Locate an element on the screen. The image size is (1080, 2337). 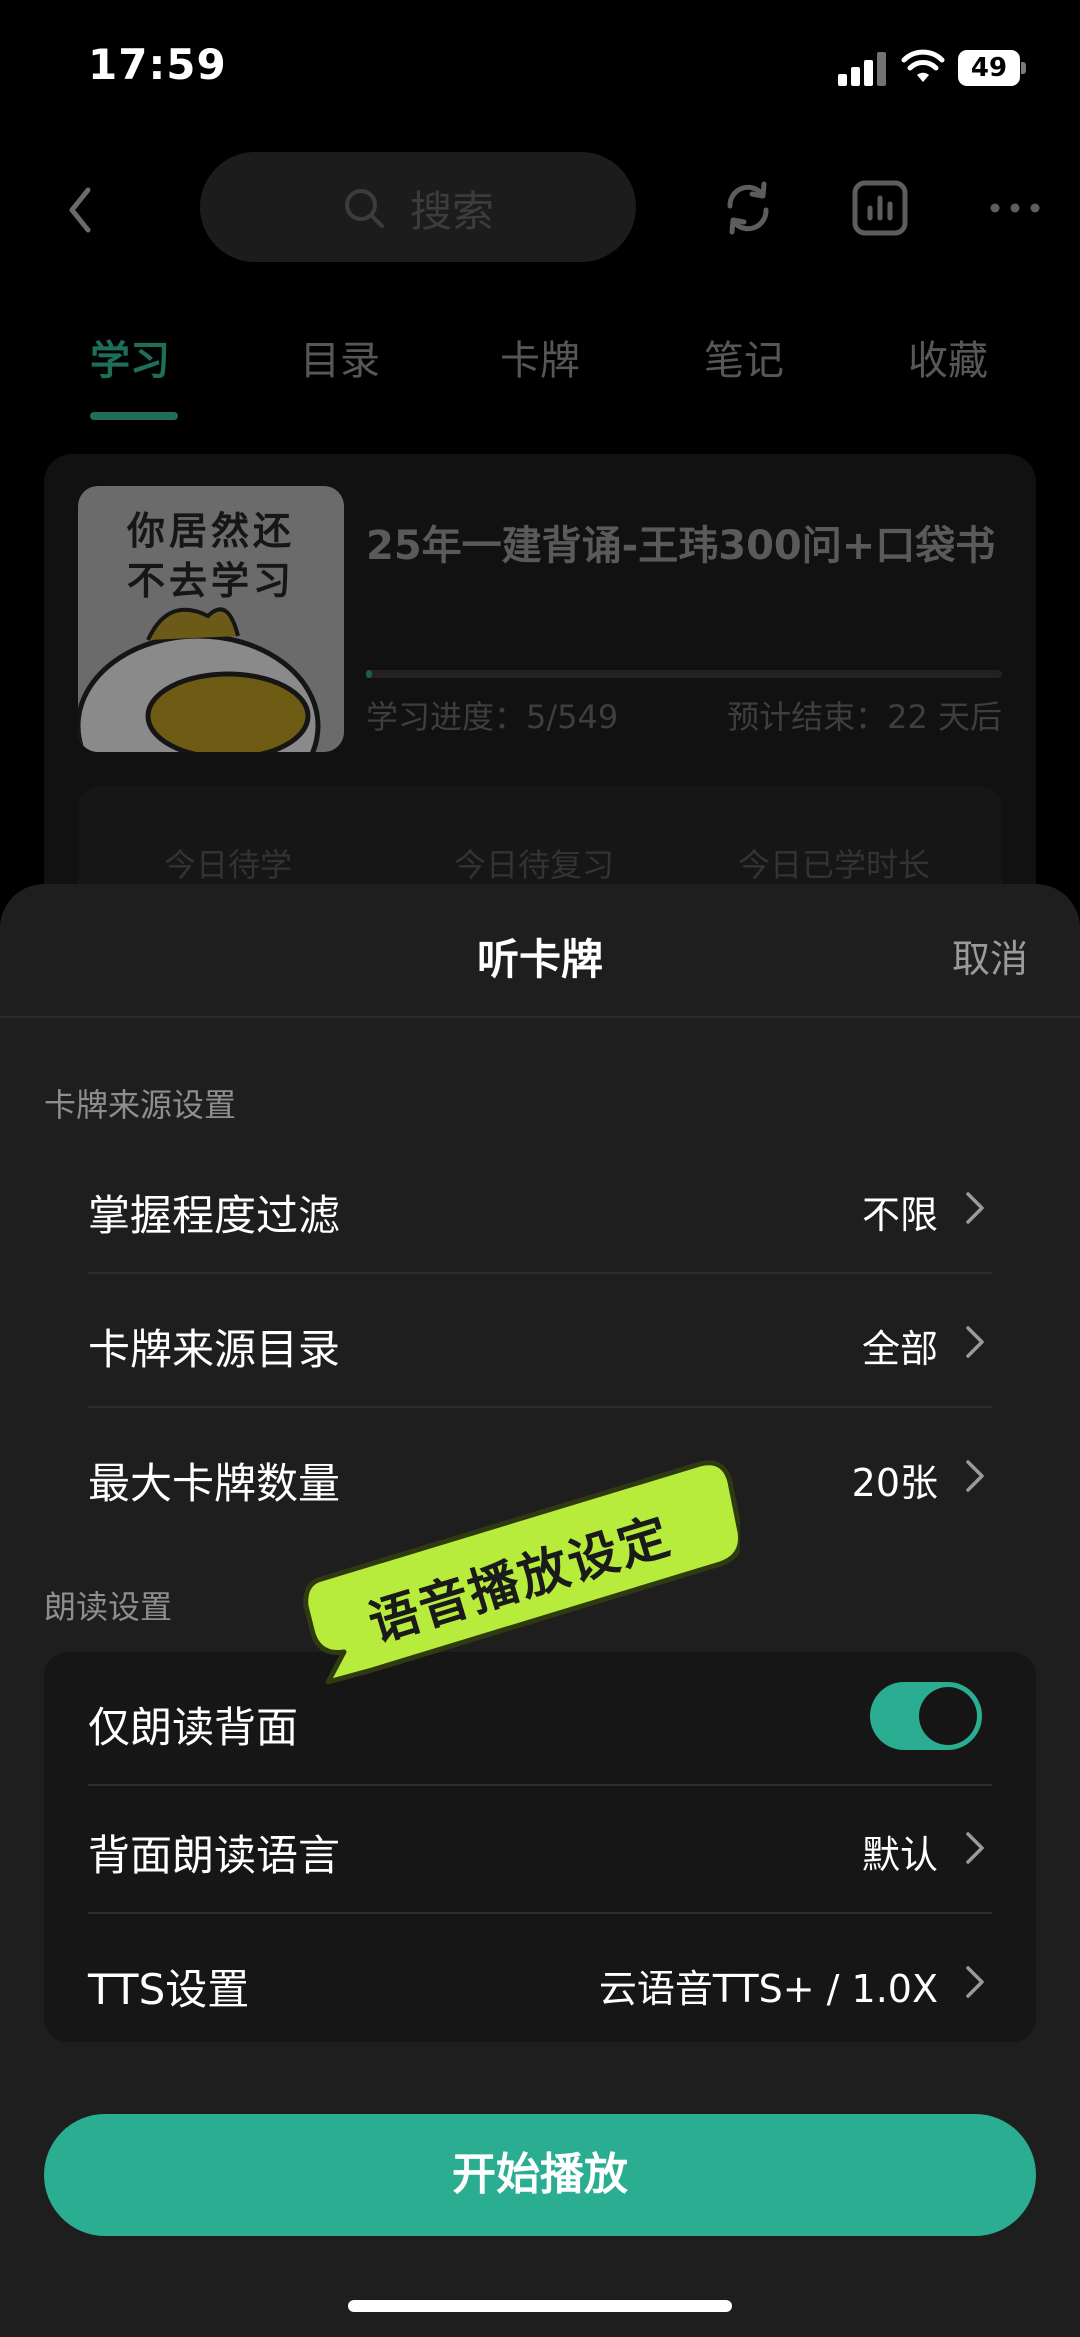
row-label: 掌握程度过滤 is located at coordinates (214, 1215).